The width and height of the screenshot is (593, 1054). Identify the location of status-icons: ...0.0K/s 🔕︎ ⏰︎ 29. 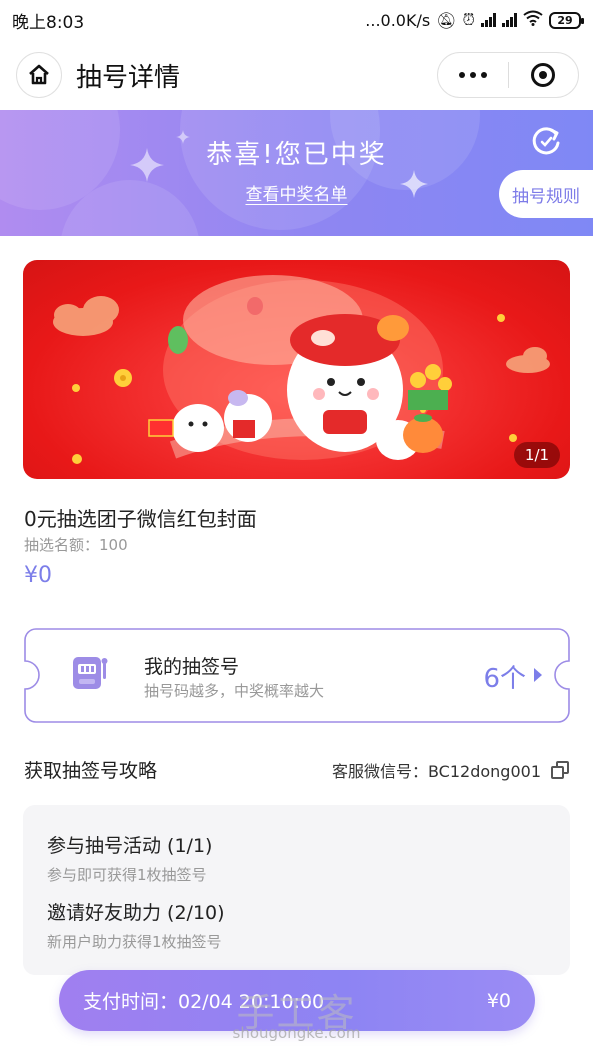
(474, 20).